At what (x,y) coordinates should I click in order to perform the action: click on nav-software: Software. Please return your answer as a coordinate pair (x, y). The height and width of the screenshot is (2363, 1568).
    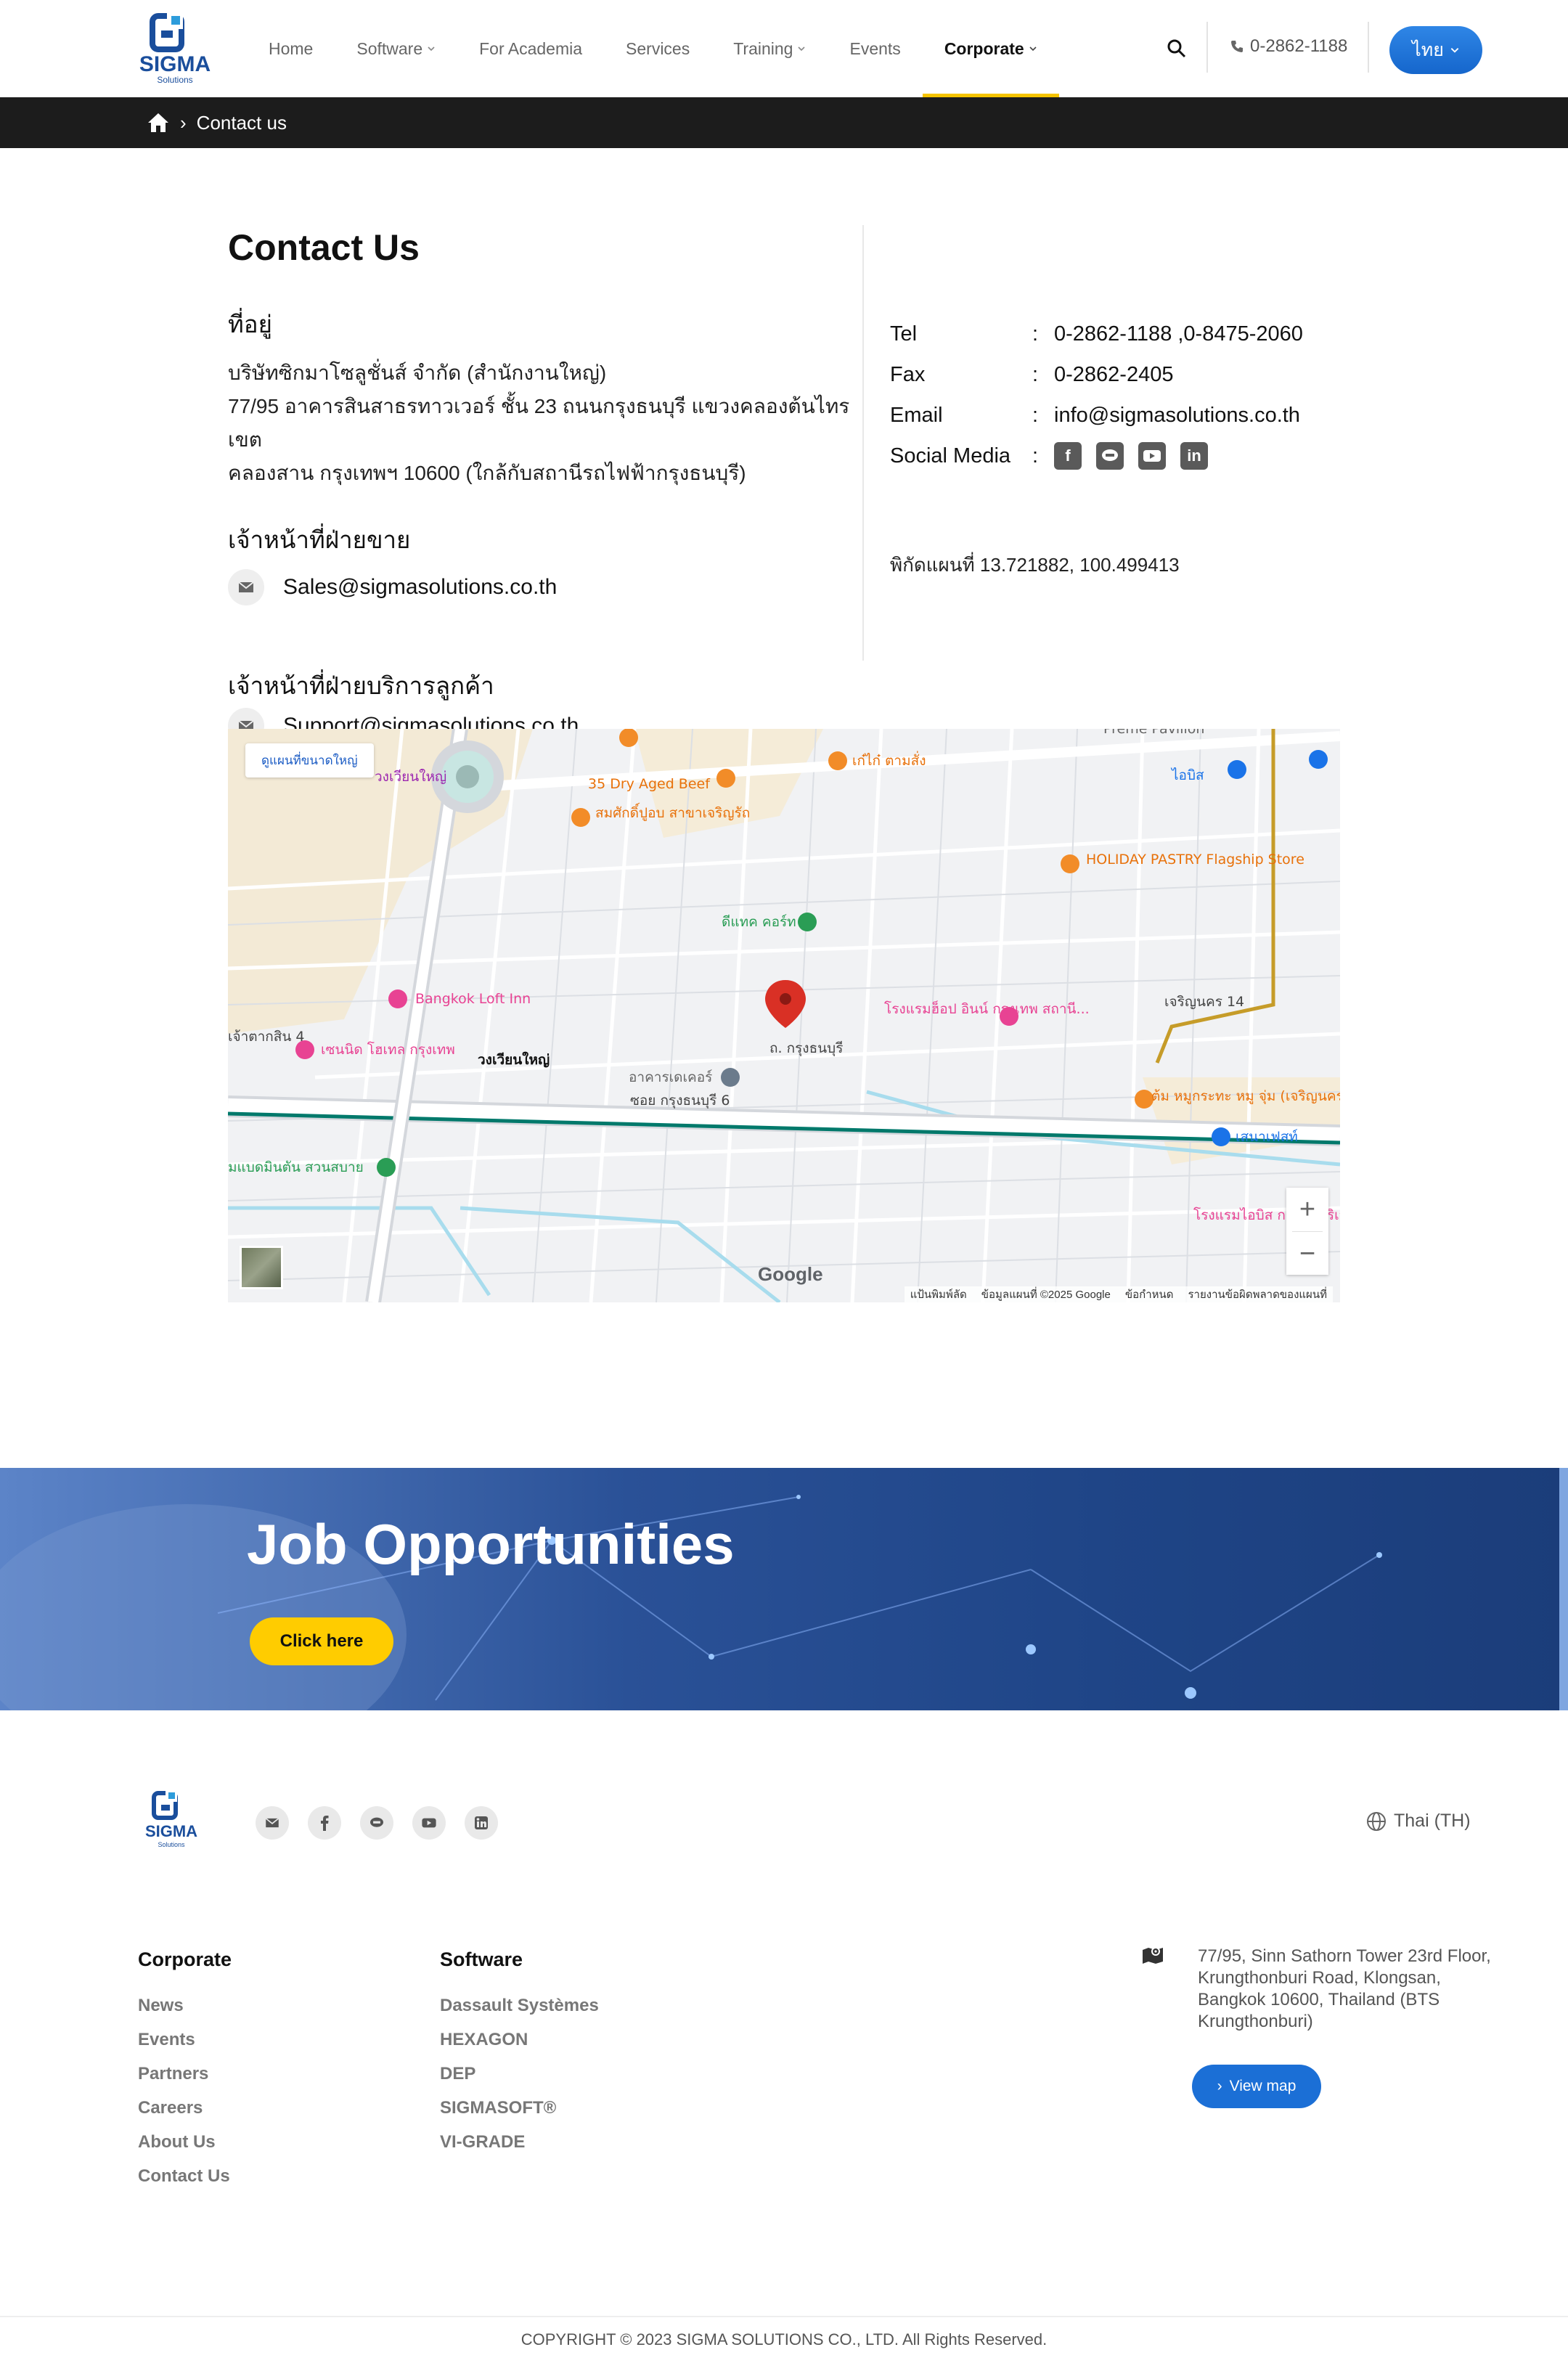
    Looking at the image, I should click on (396, 49).